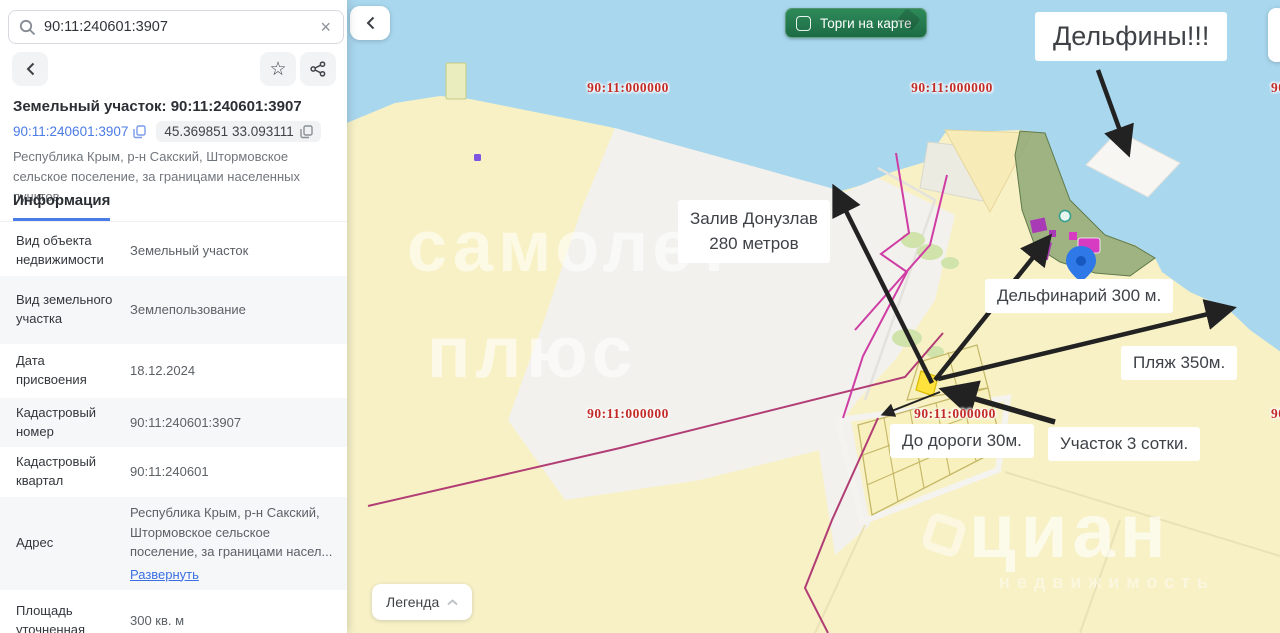 This screenshot has width=1280, height=633. What do you see at coordinates (1131, 36) in the screenshot?
I see `annotation-dolphins: Дельфины!!!` at bounding box center [1131, 36].